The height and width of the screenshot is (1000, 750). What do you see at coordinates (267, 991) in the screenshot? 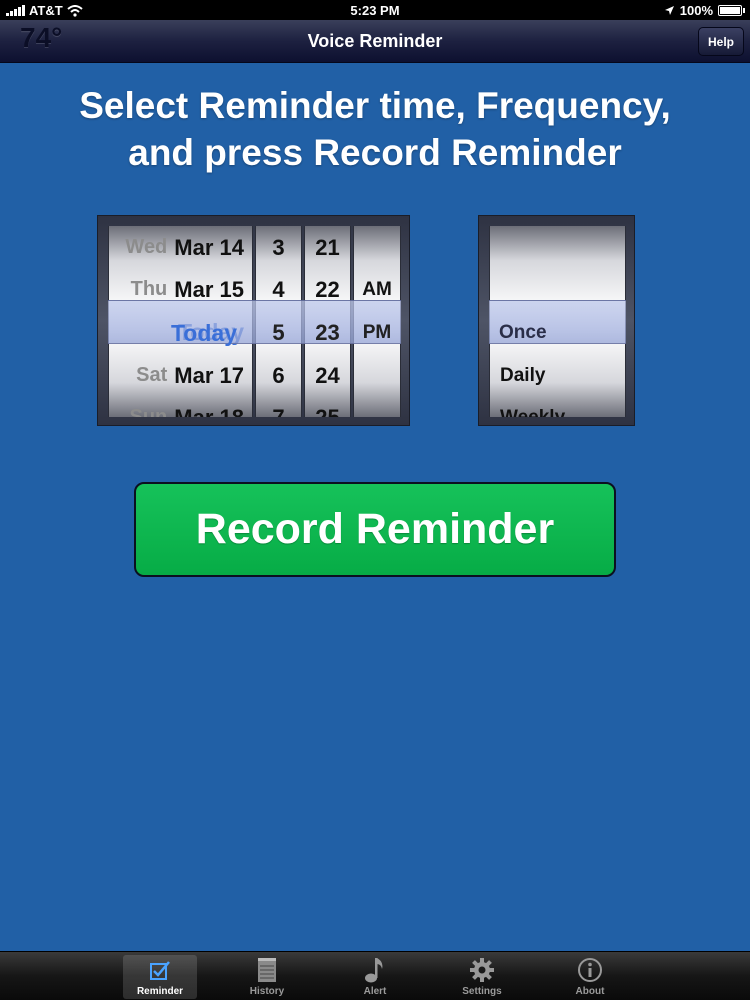
I see `tab-label: History` at bounding box center [267, 991].